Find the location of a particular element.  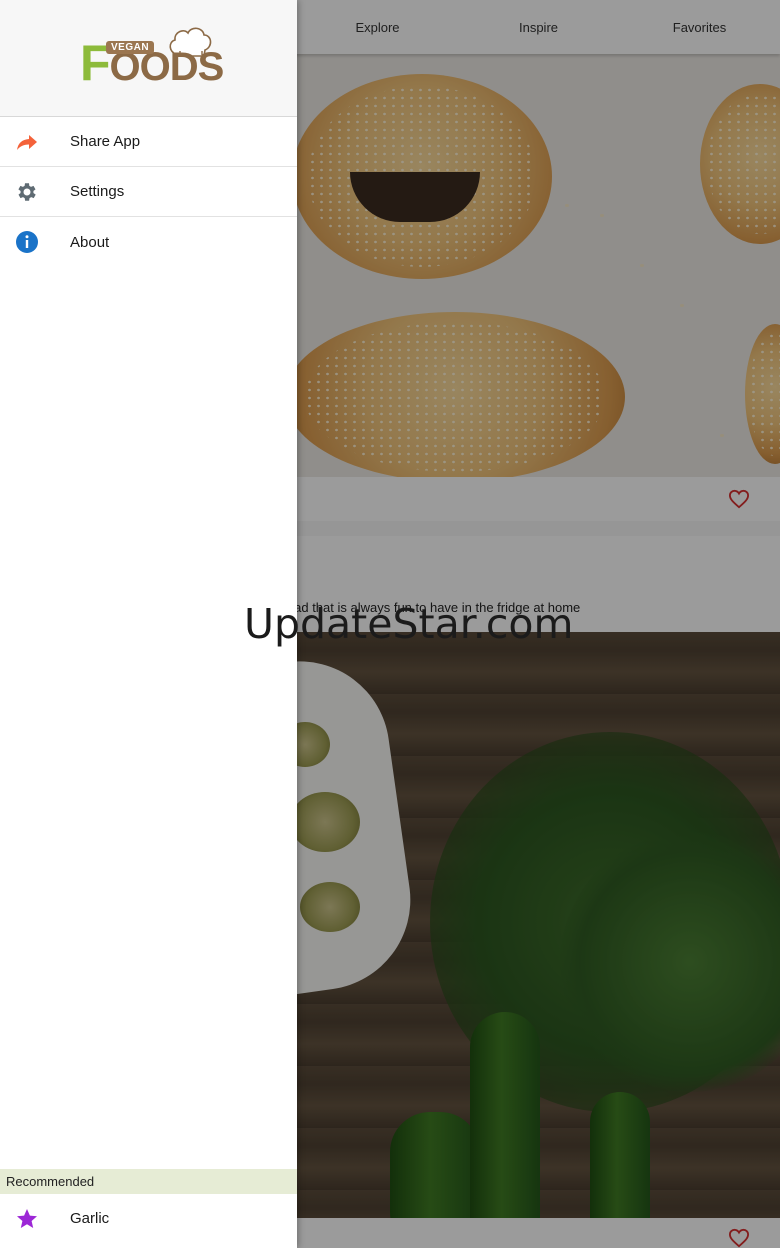

app-logo: FOODS VEGAN is located at coordinates (152, 58).